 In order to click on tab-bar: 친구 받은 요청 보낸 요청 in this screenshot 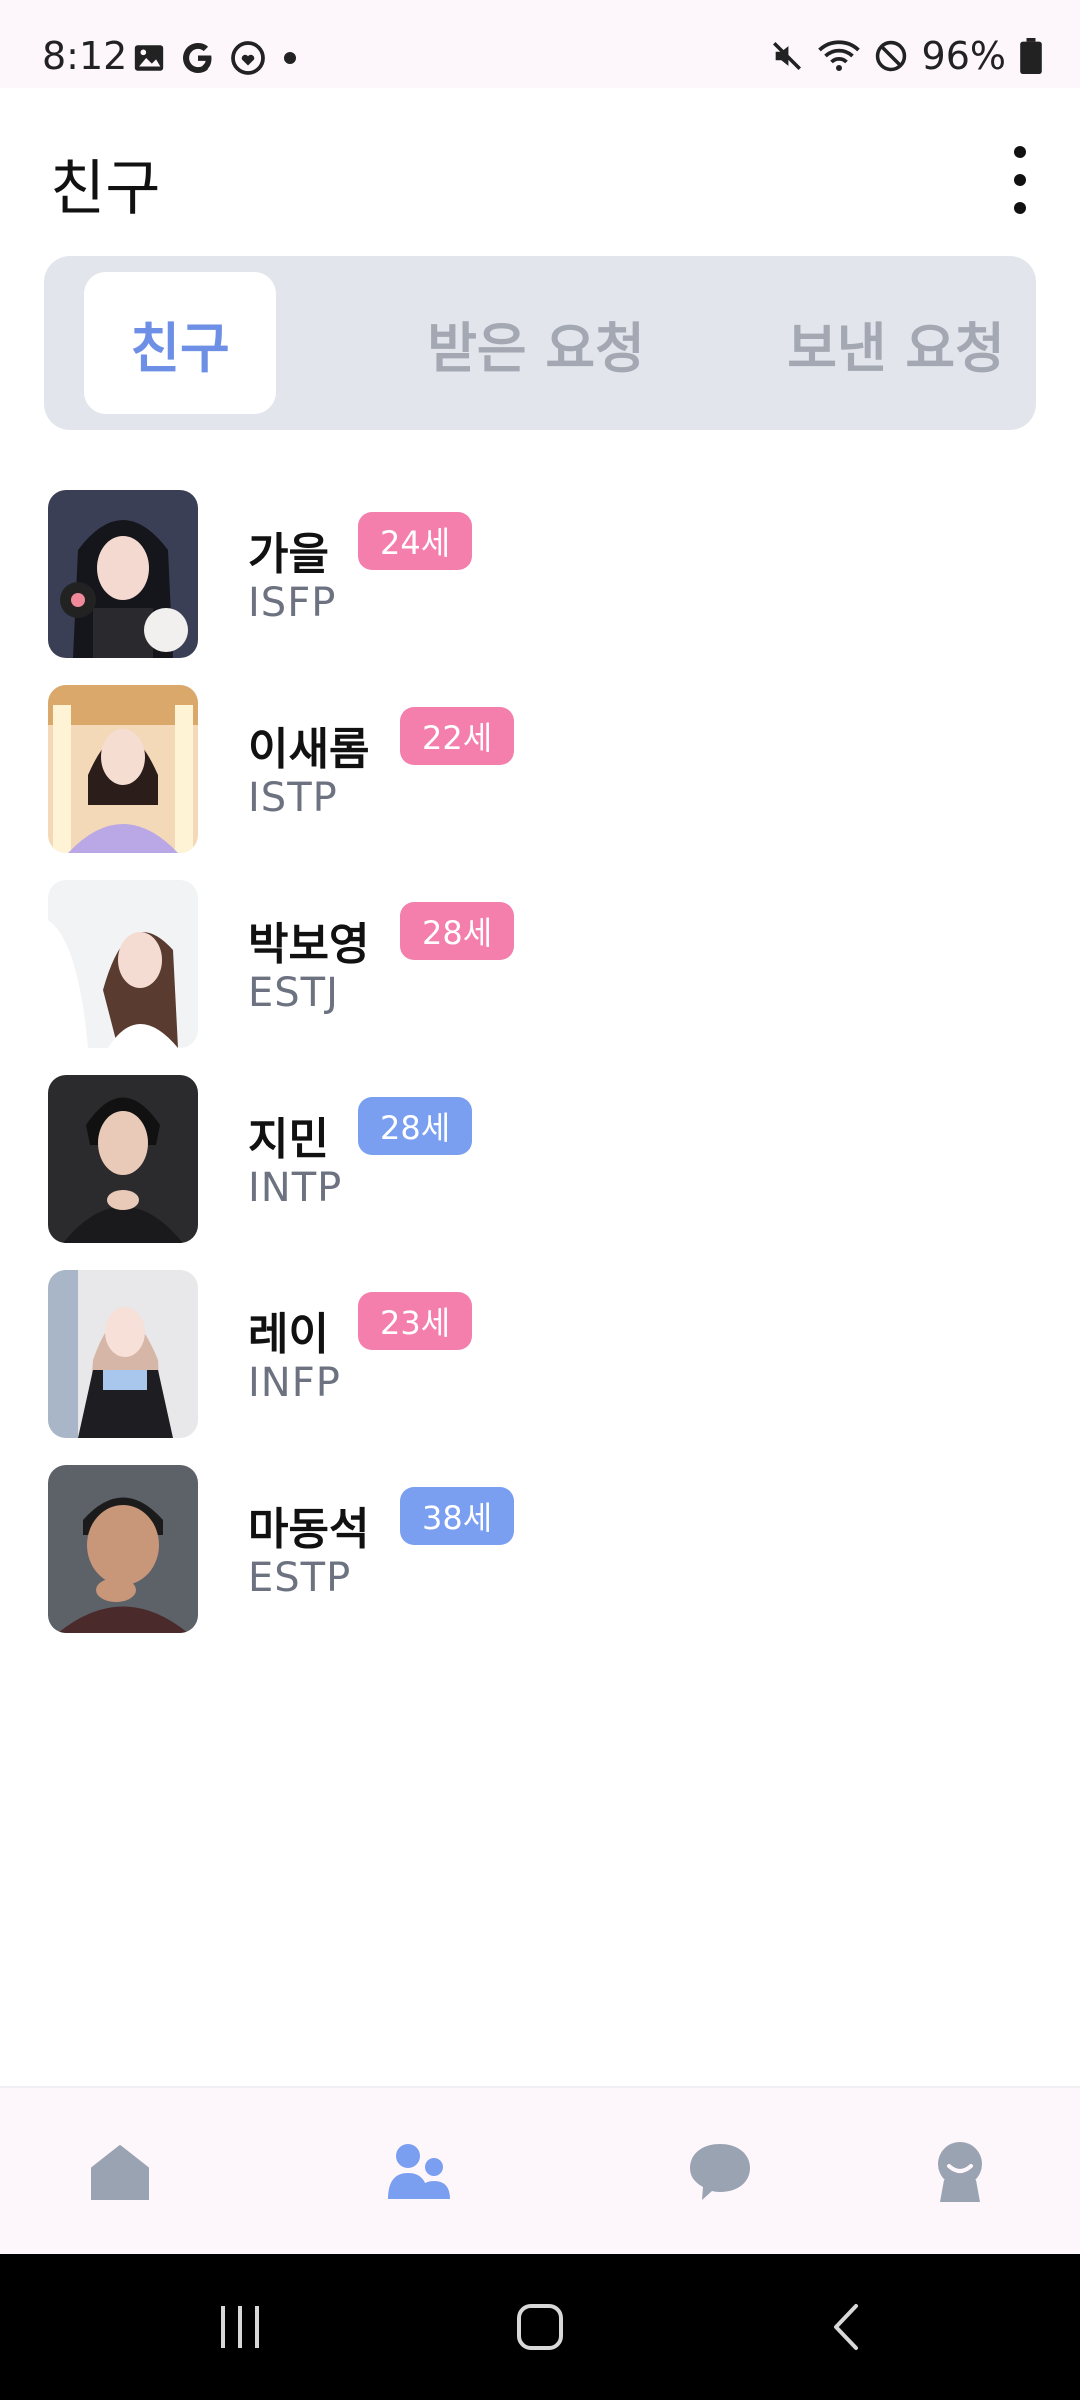, I will do `click(540, 343)`.